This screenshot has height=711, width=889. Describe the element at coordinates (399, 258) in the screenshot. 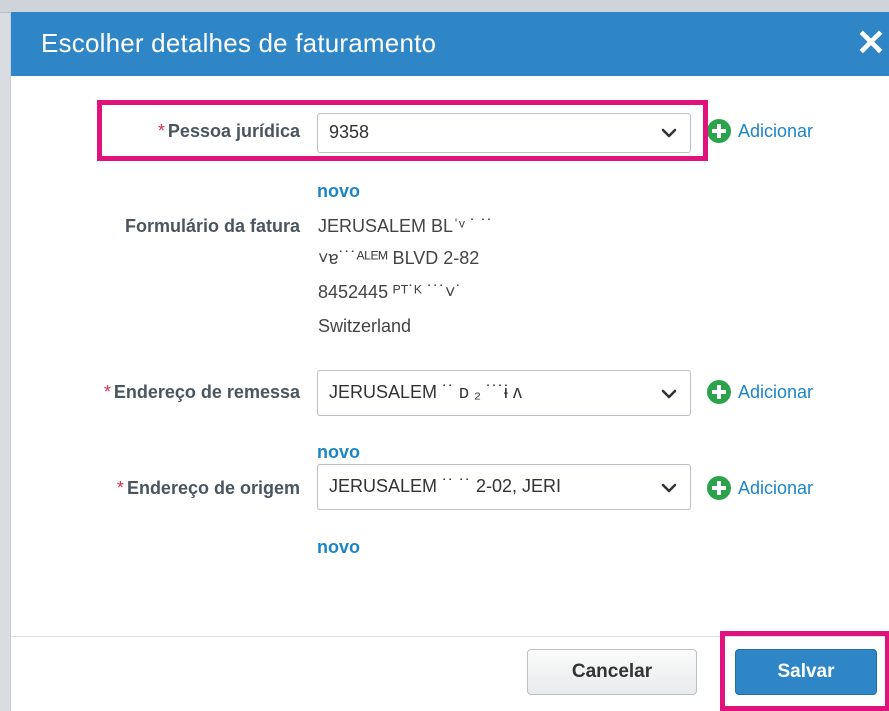

I see `invoice-address-line-2: ˅ɐ˙˙˙ᴬᴸᴱᴹ BLVD 2-82` at that location.